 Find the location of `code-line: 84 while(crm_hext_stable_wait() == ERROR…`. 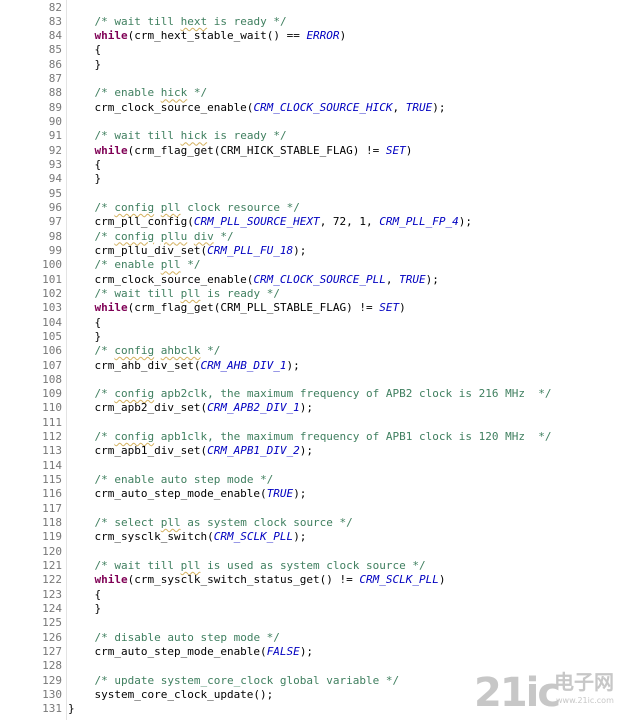

code-line: 84 while(crm_hext_stable_wait() == ERROR… is located at coordinates (313, 36).